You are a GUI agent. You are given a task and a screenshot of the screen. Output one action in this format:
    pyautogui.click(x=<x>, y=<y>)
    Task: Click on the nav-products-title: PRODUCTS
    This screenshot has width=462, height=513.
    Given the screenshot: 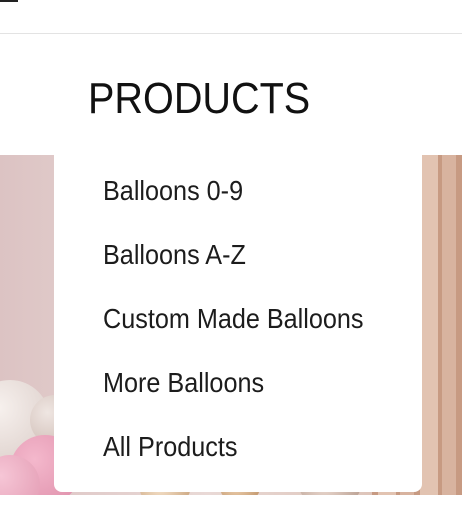 What is the action you would take?
    pyautogui.click(x=199, y=99)
    